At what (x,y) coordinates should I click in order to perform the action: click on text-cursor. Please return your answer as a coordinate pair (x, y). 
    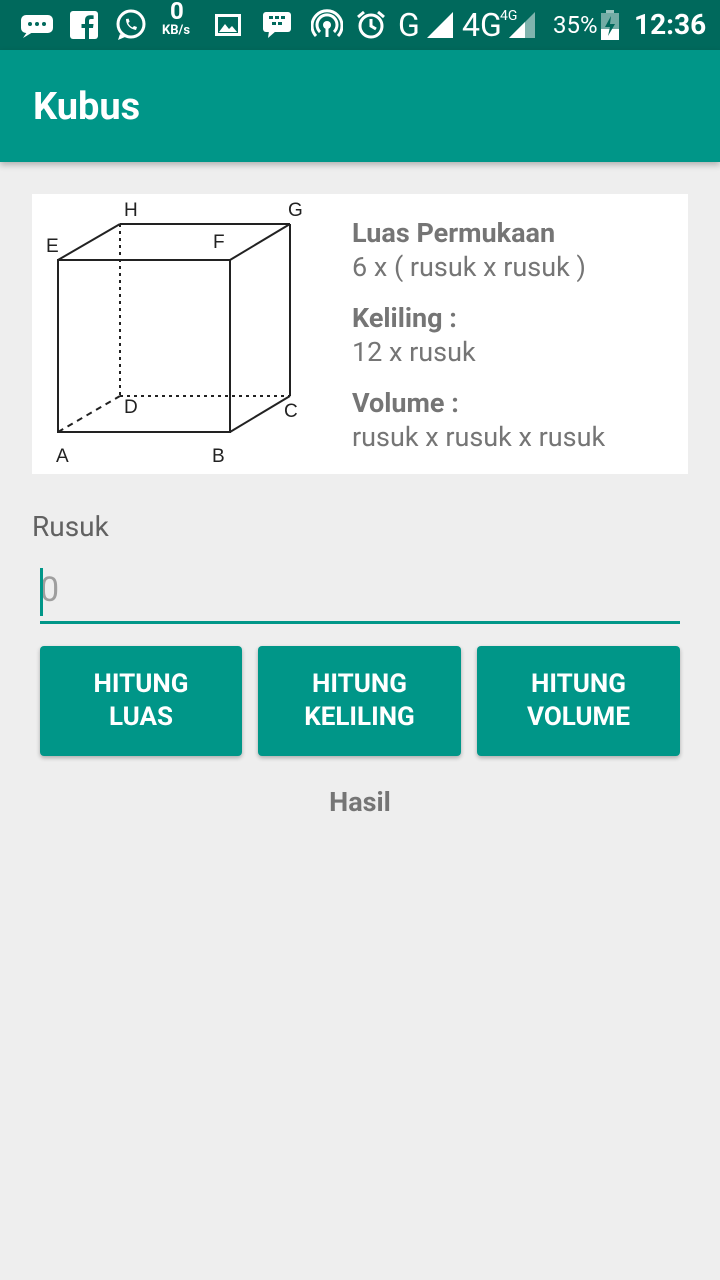
    Looking at the image, I should click on (41, 592).